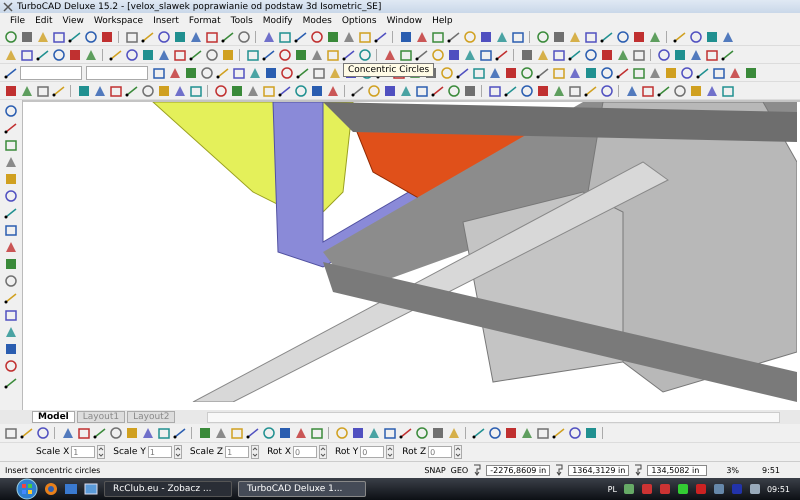 This screenshot has width=800, height=500. What do you see at coordinates (43, 21) in the screenshot?
I see `menu-item: Edit` at bounding box center [43, 21].